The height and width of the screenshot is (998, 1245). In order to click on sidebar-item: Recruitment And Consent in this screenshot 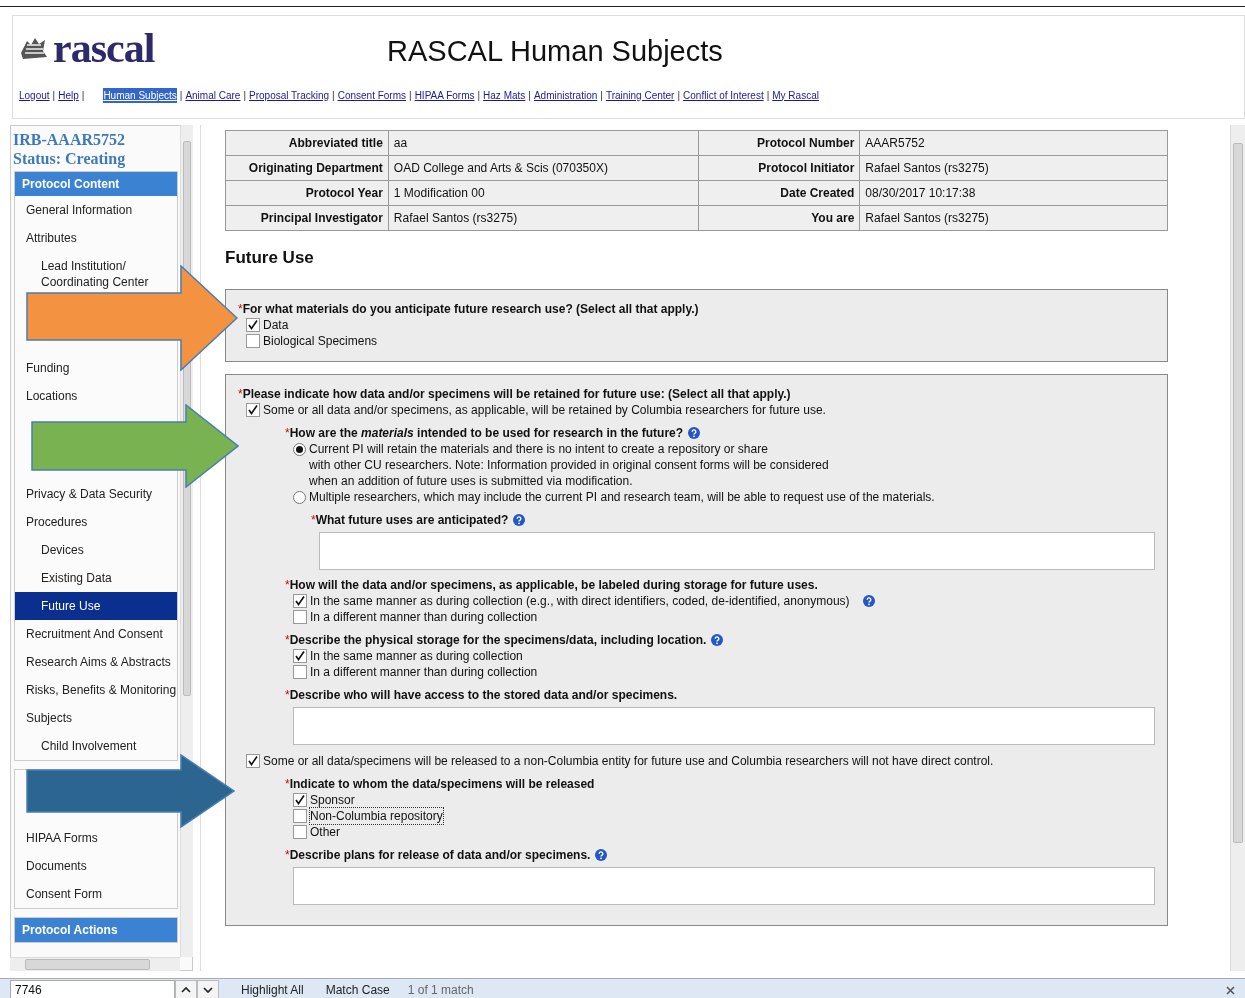, I will do `click(96, 634)`.